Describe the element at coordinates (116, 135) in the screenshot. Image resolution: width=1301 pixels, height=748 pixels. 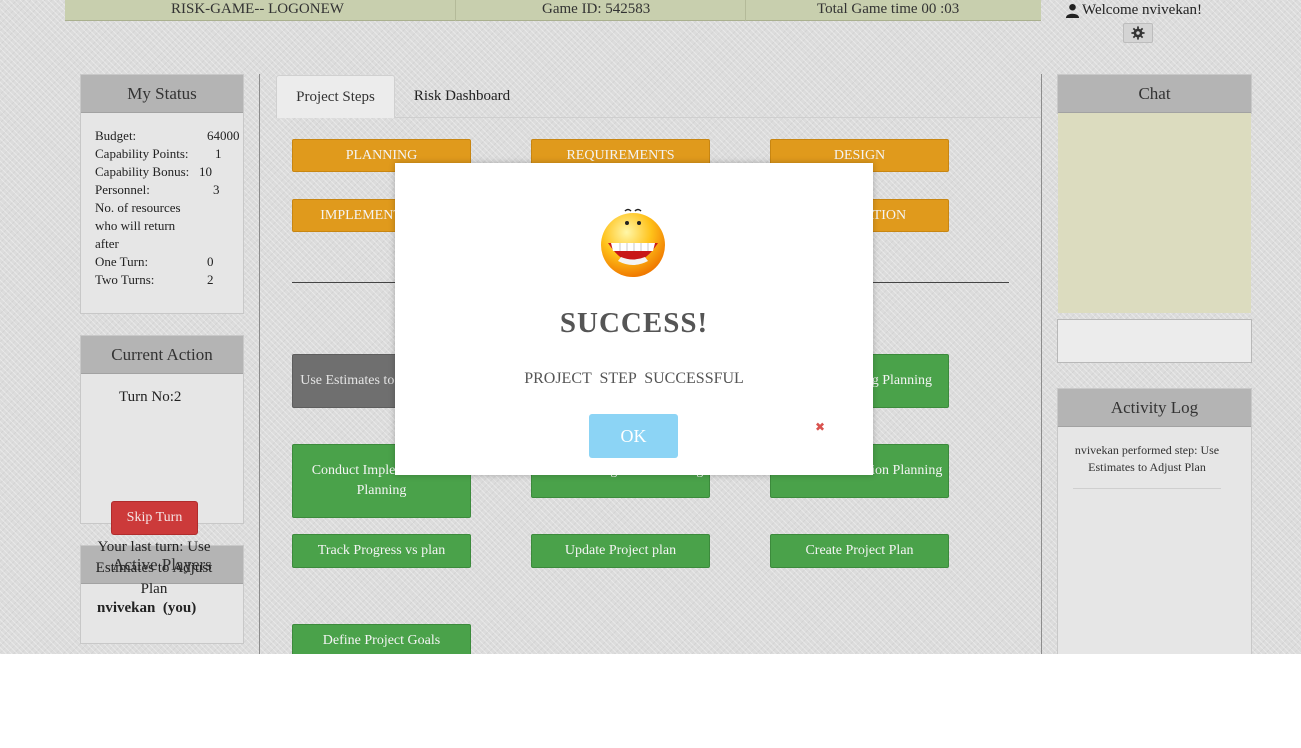
I see `status-label: Budget:` at that location.